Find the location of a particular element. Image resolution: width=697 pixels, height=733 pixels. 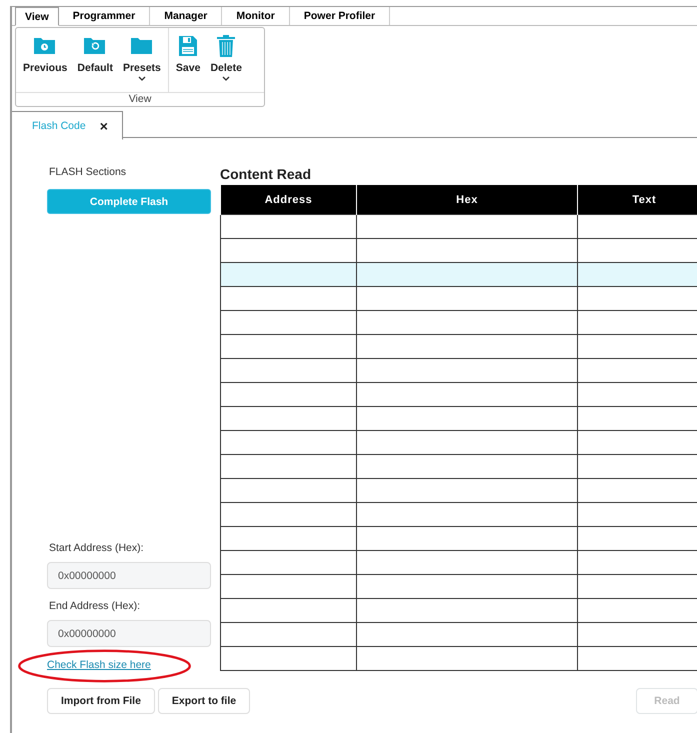

document-tab: Flash Code × is located at coordinates (67, 125).